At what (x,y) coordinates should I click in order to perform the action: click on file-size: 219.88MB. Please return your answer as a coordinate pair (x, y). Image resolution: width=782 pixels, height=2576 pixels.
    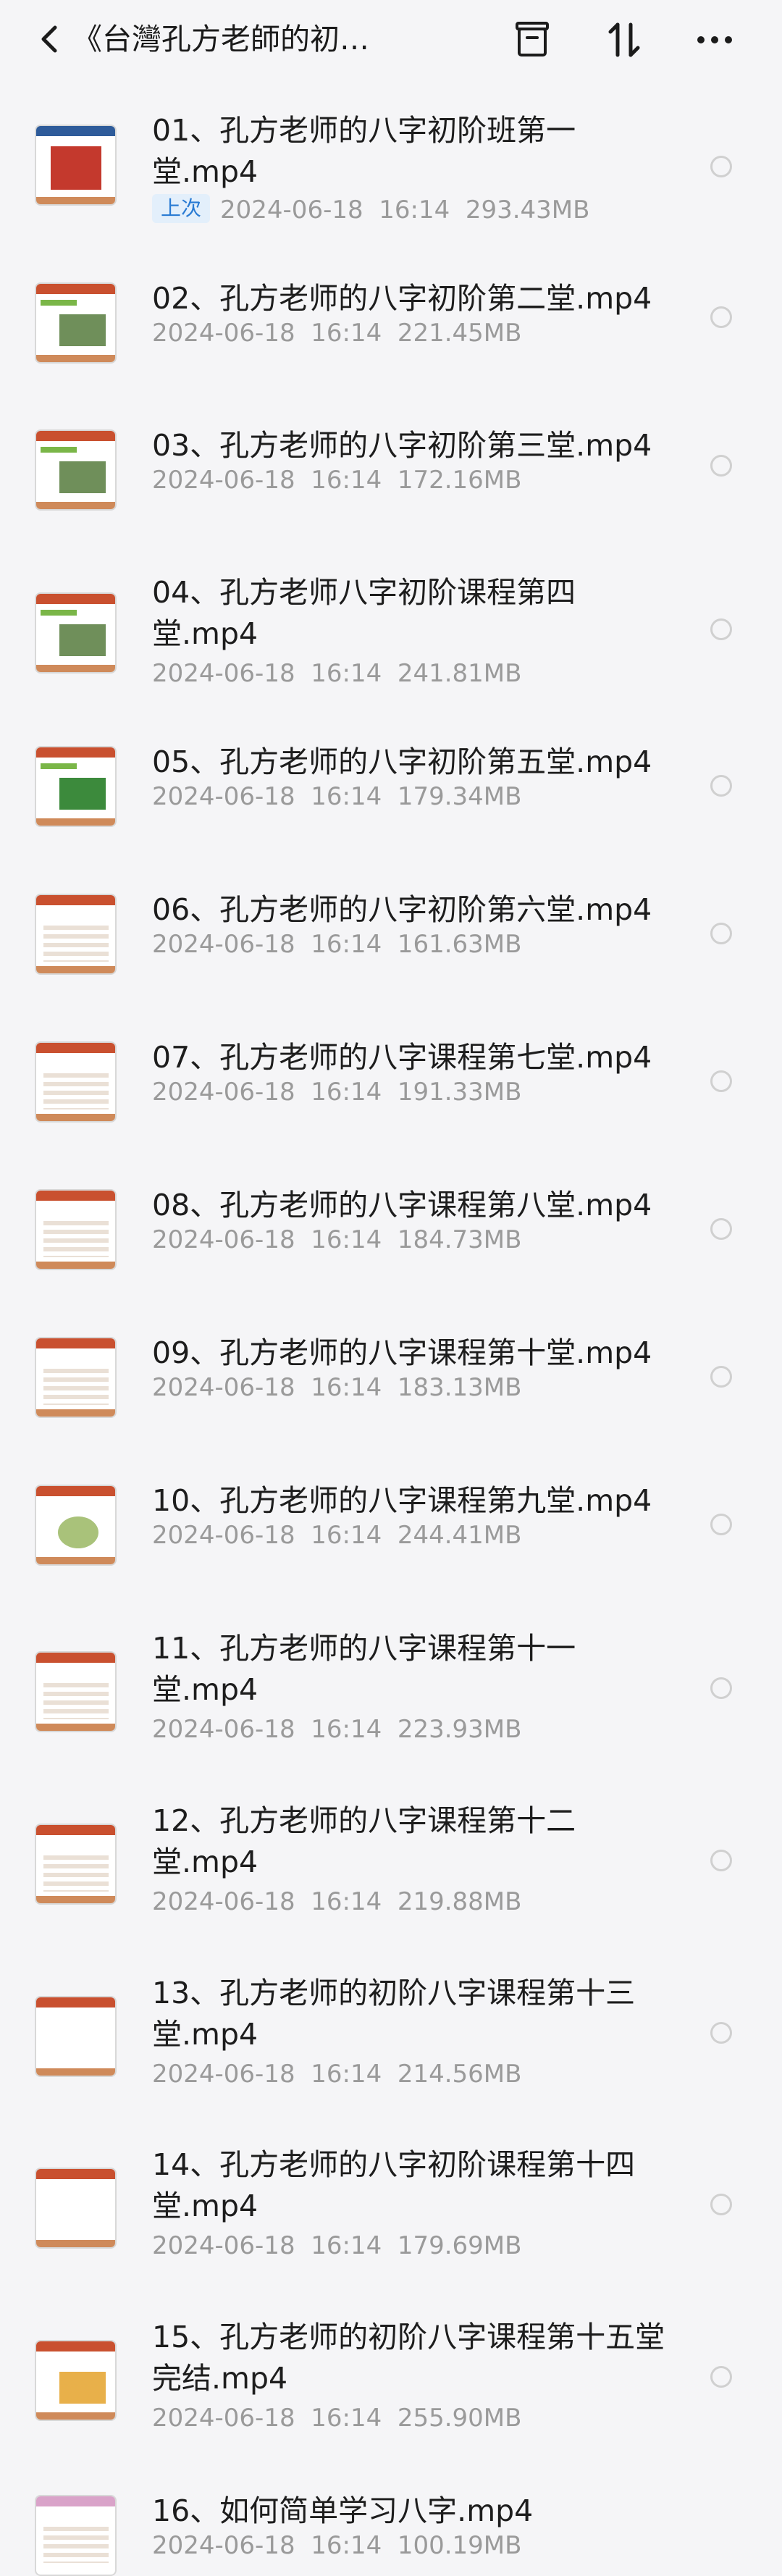
    Looking at the image, I should click on (460, 1901).